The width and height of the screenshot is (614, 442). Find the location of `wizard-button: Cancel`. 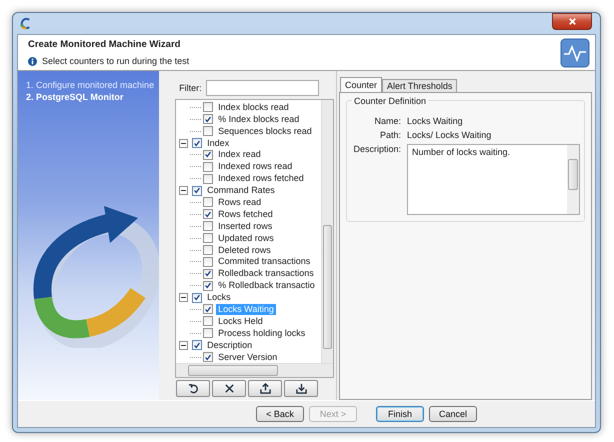

wizard-button: Cancel is located at coordinates (453, 414).